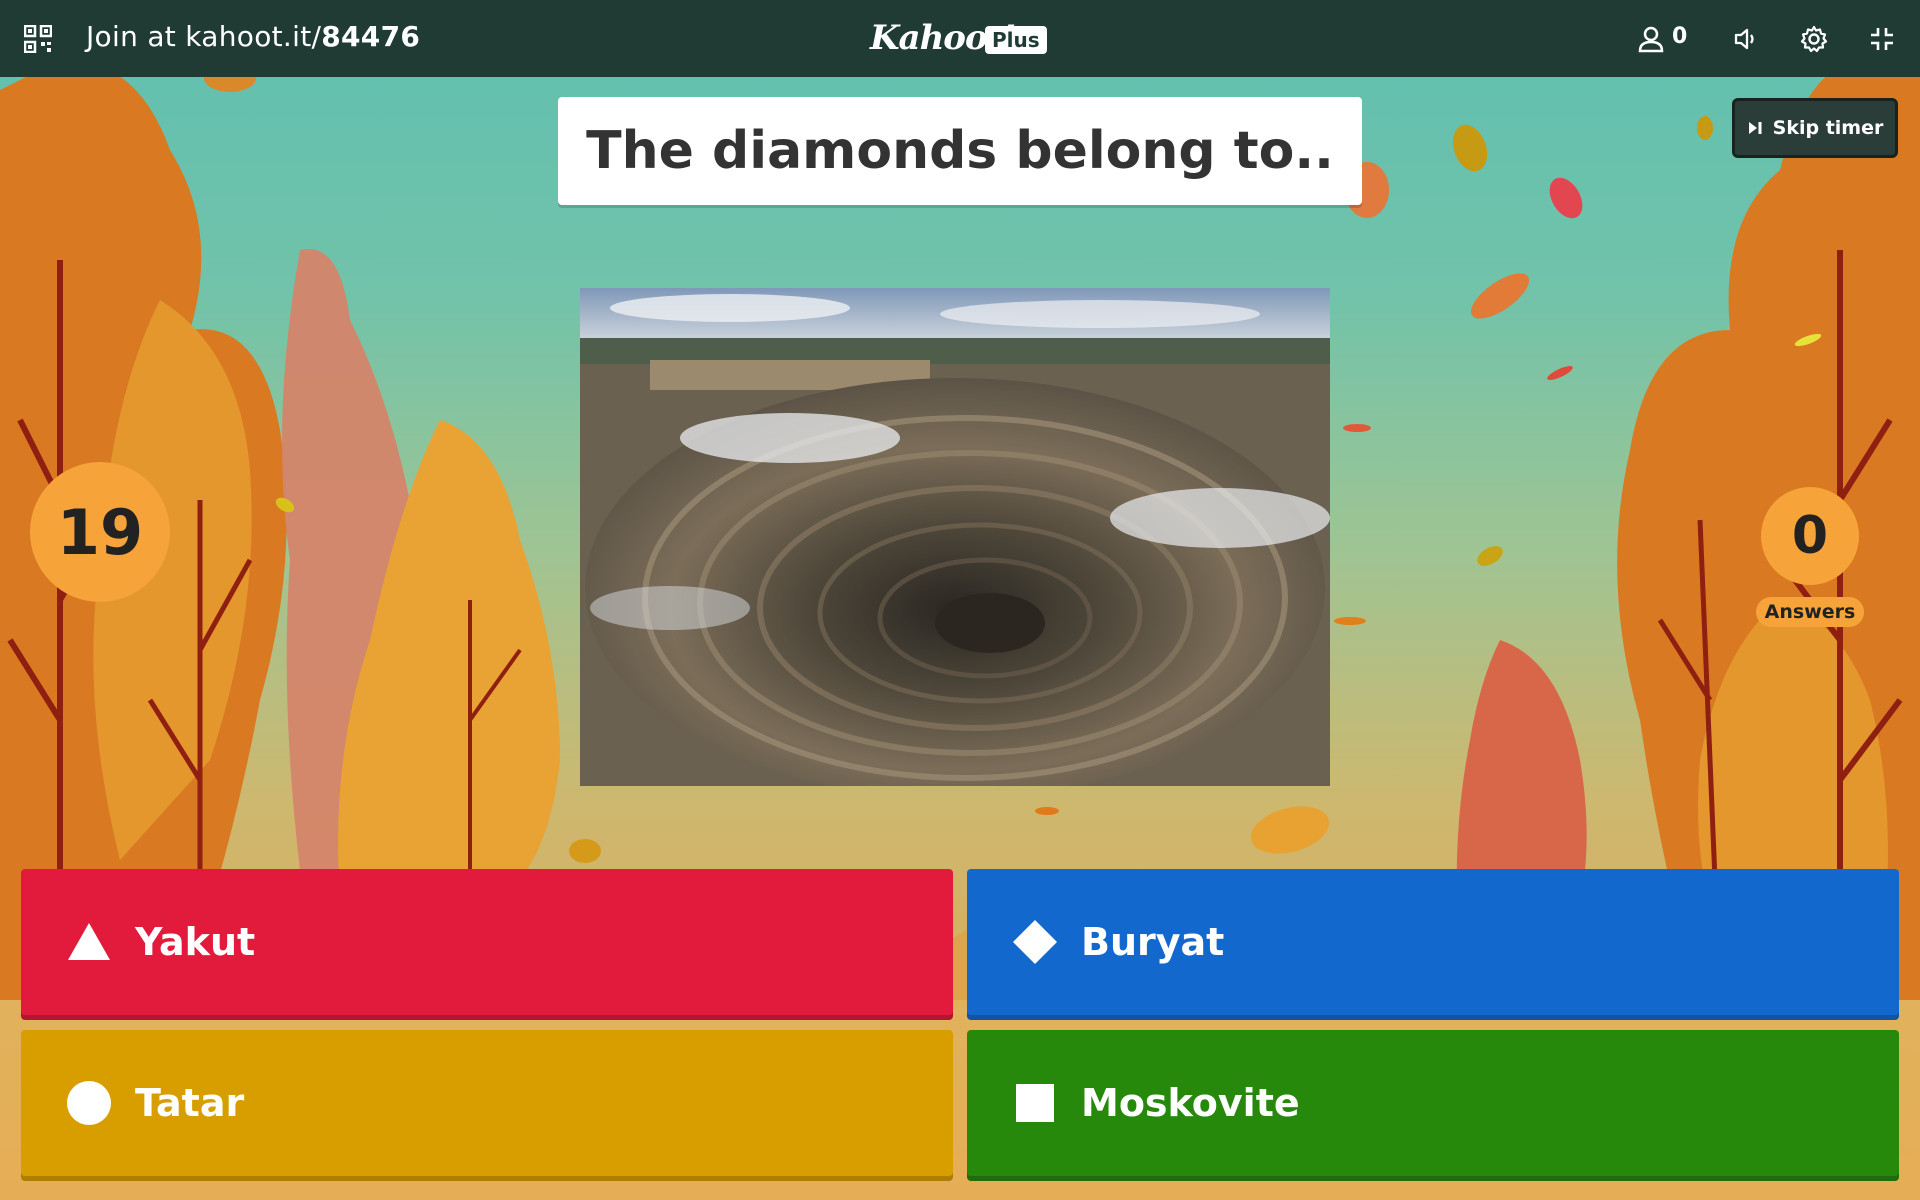  Describe the element at coordinates (1651, 39) in the screenshot. I see `user-icon` at that location.